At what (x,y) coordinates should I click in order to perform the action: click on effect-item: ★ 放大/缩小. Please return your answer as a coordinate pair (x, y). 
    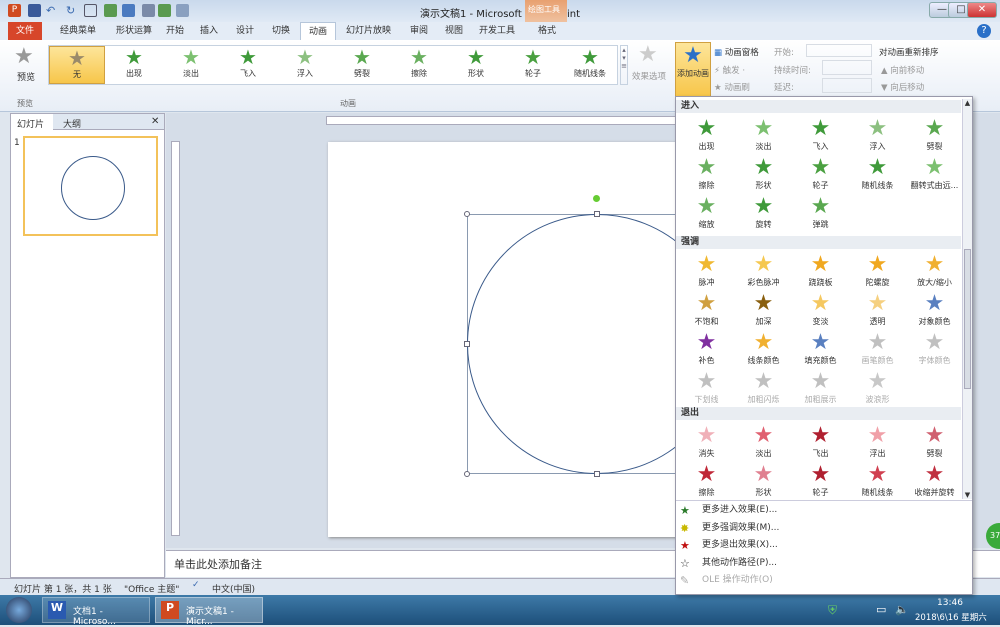
    Looking at the image, I should click on (934, 270).